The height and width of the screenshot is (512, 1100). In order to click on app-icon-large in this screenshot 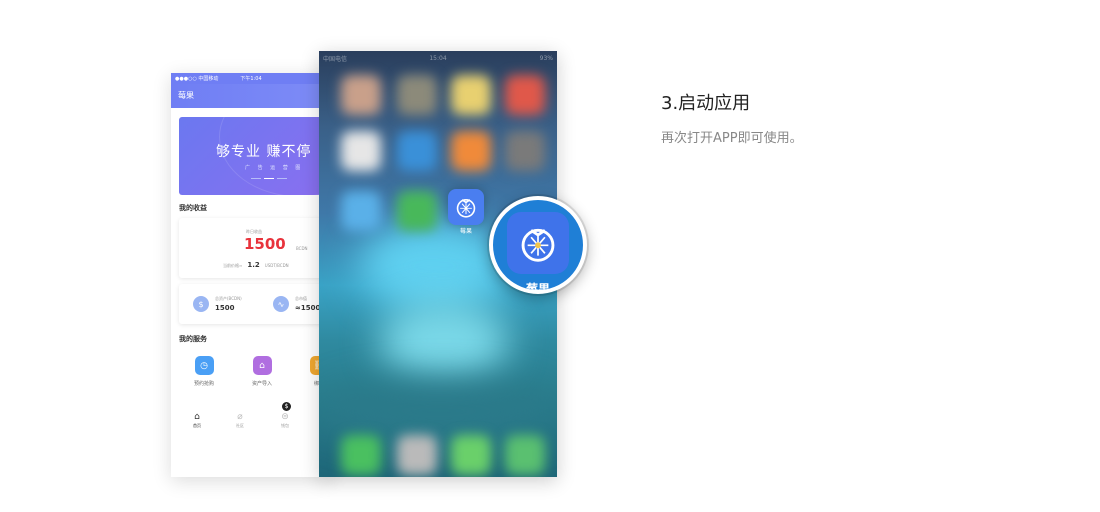, I will do `click(538, 243)`.